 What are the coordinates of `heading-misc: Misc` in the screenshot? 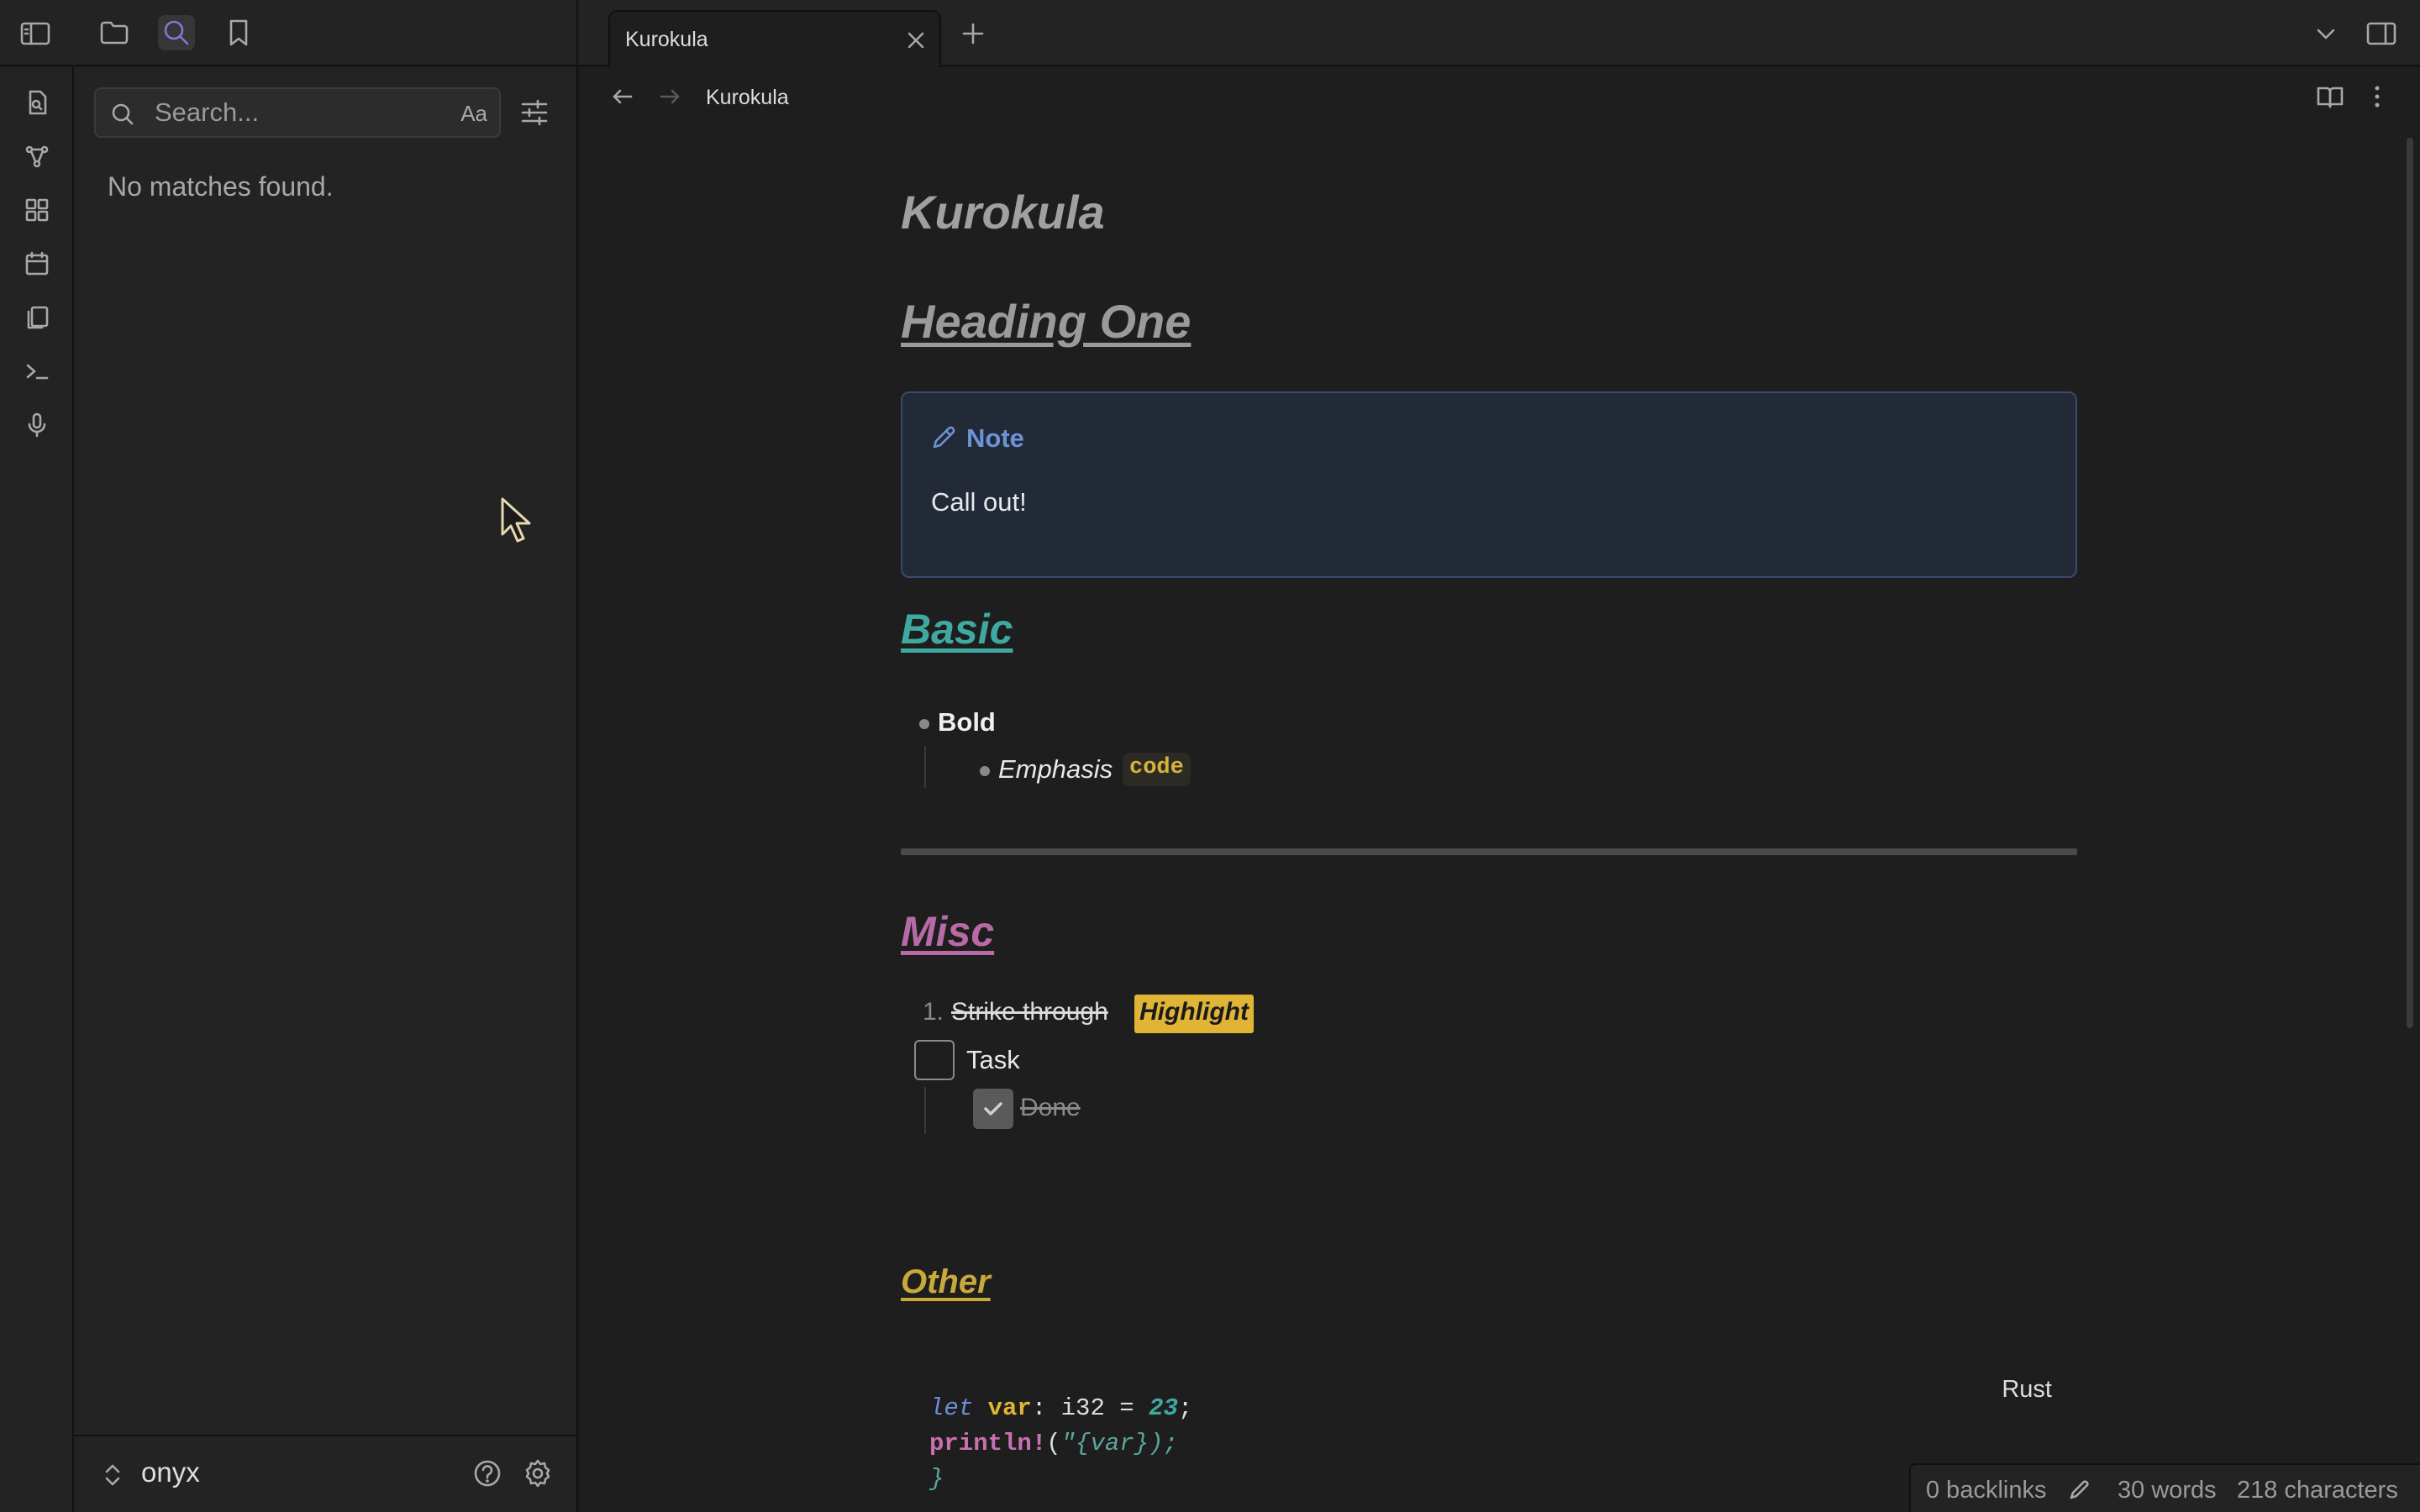 It's located at (948, 931).